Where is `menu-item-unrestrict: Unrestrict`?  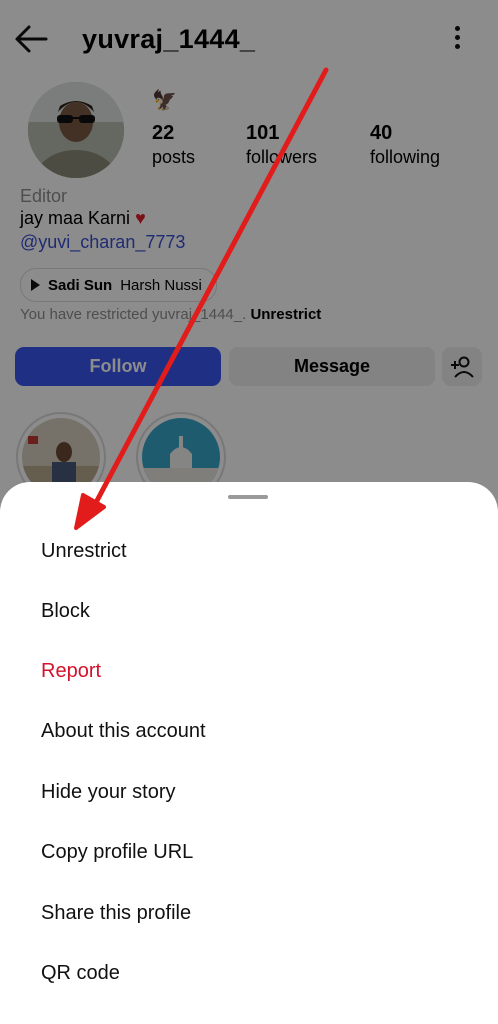 menu-item-unrestrict: Unrestrict is located at coordinates (84, 551).